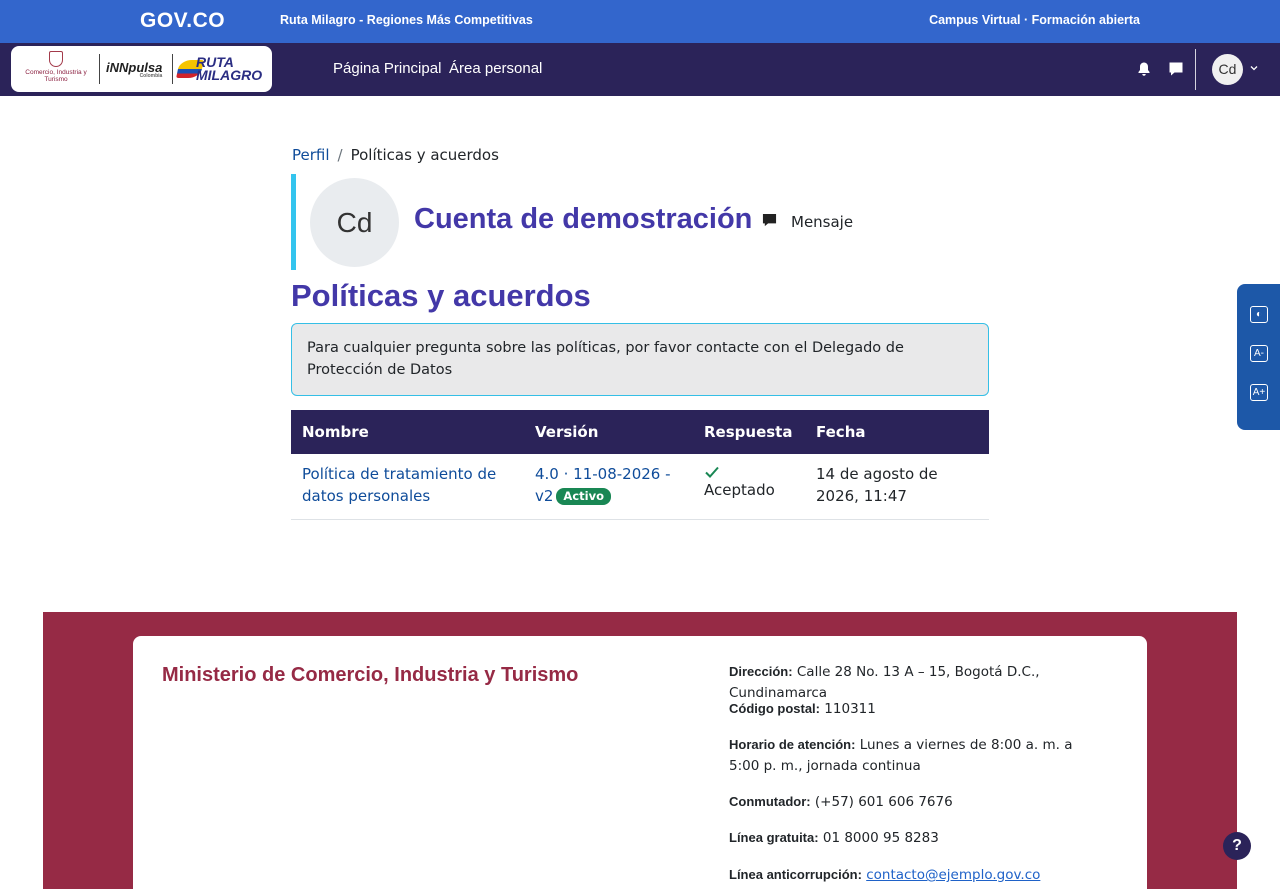  Describe the element at coordinates (495, 68) in the screenshot. I see `nav-personal-area-link: Área personal` at that location.